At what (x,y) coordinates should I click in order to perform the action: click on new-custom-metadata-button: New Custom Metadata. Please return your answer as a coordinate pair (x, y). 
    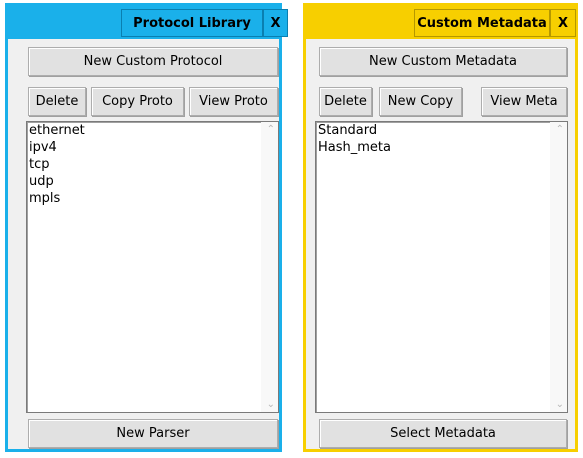
    Looking at the image, I should click on (443, 61).